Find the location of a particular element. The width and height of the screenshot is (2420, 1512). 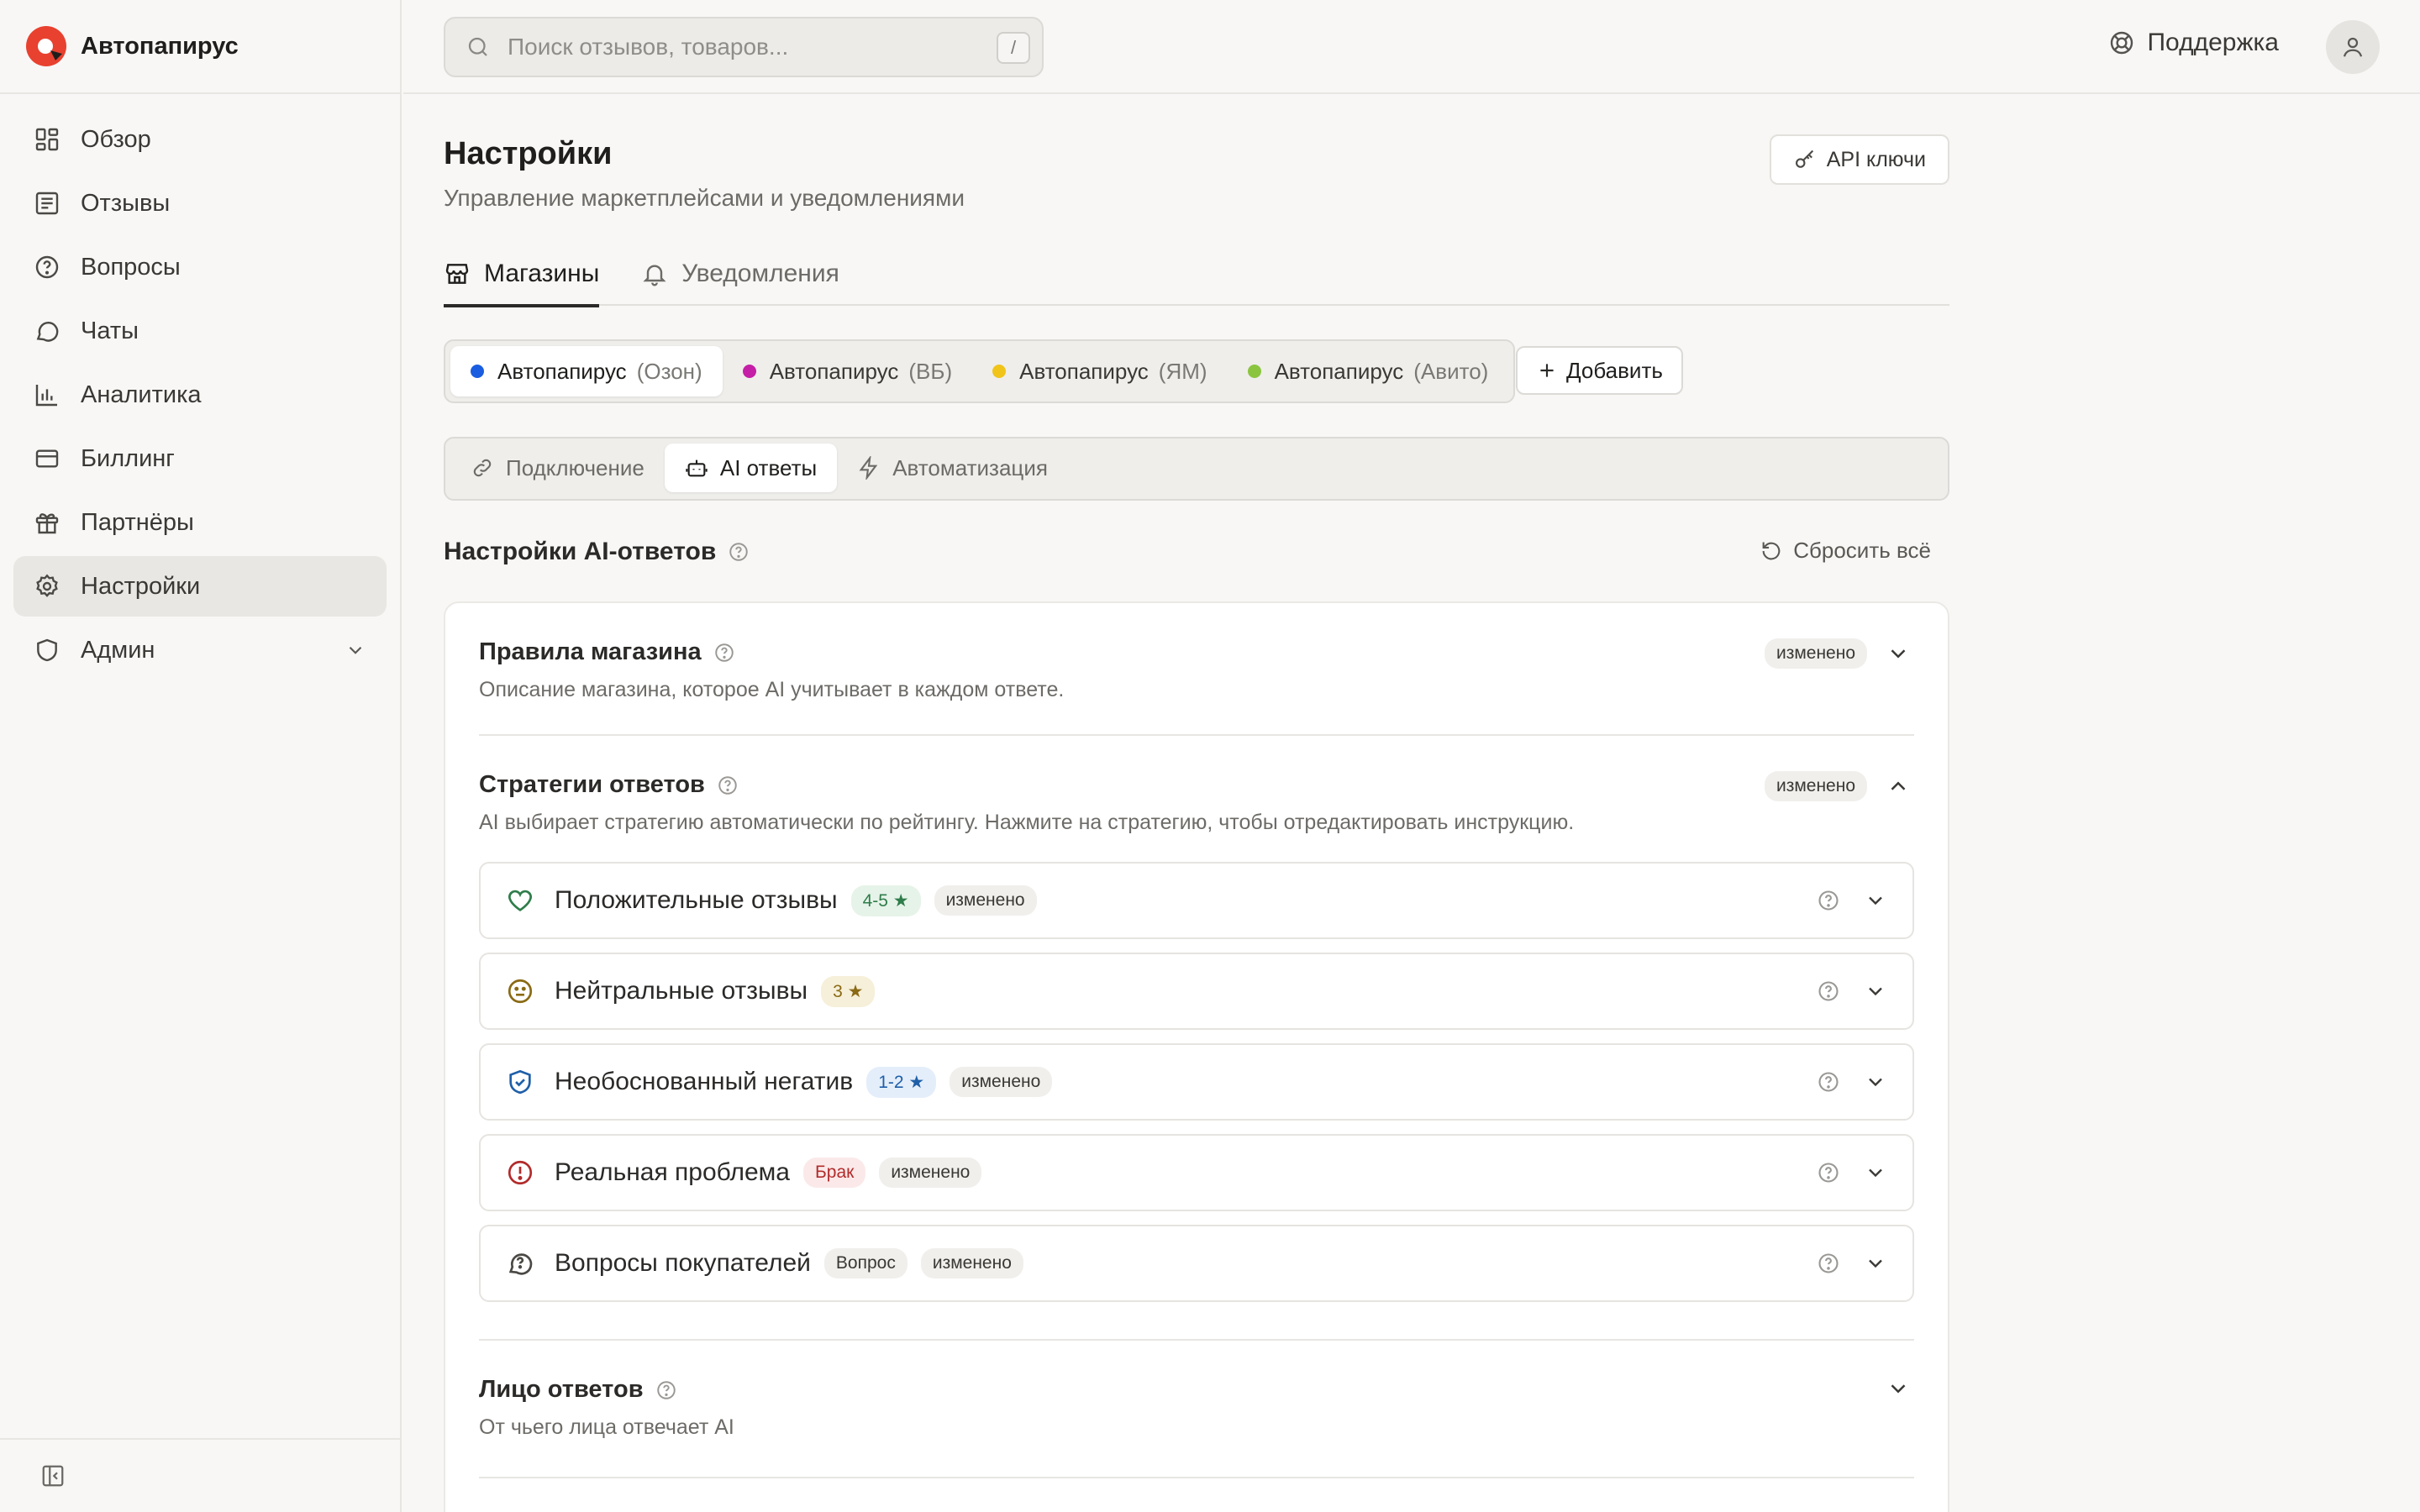

store-wb: Автопапирус (ВБ) is located at coordinates (847, 371).